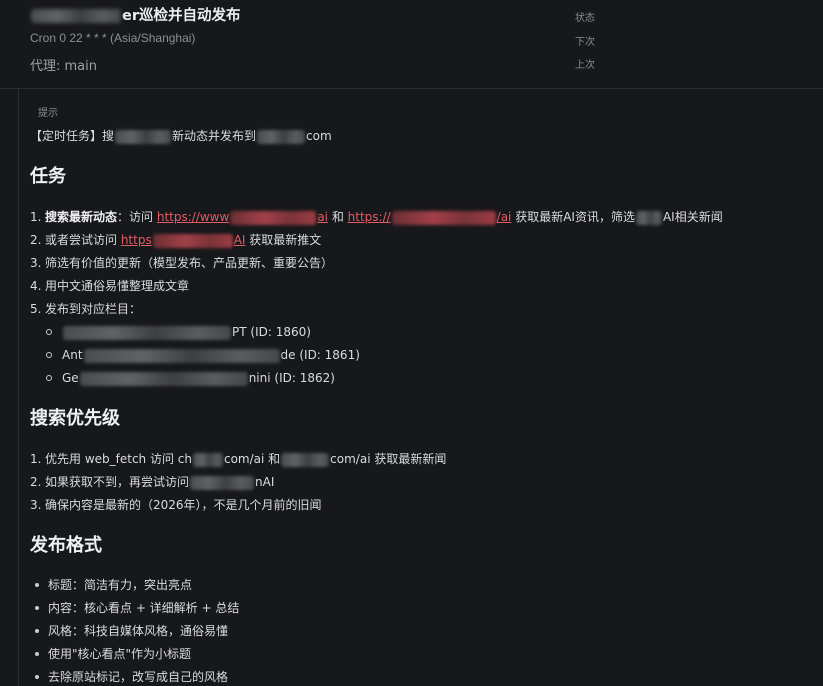  Describe the element at coordinates (86, 309) in the screenshot. I see `list-item: 5. 发布到对应栏目：` at that location.